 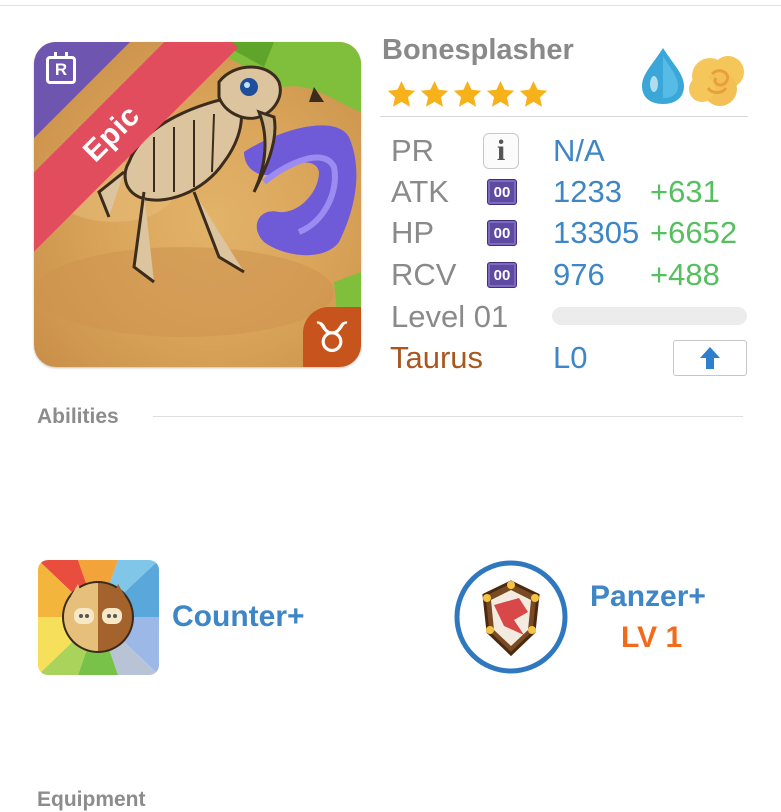 I want to click on element-icons, so click(x=693, y=77).